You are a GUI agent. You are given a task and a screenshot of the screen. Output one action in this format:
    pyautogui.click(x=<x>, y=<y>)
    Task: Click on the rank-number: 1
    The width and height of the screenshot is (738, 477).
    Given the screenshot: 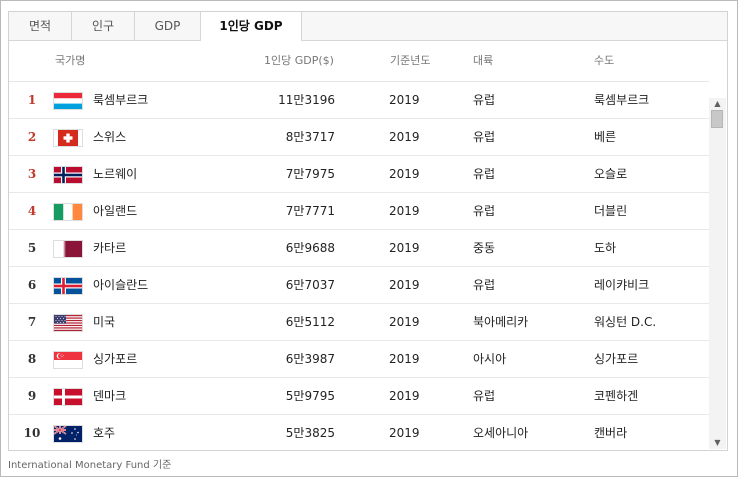 What is the action you would take?
    pyautogui.click(x=32, y=100)
    